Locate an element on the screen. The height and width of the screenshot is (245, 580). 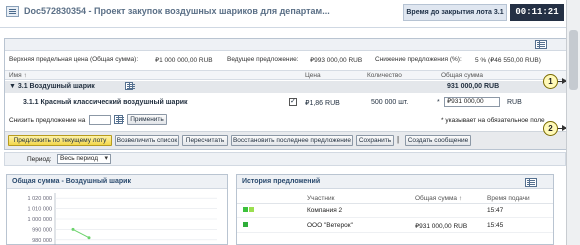
column-price: Цена is located at coordinates (313, 75).